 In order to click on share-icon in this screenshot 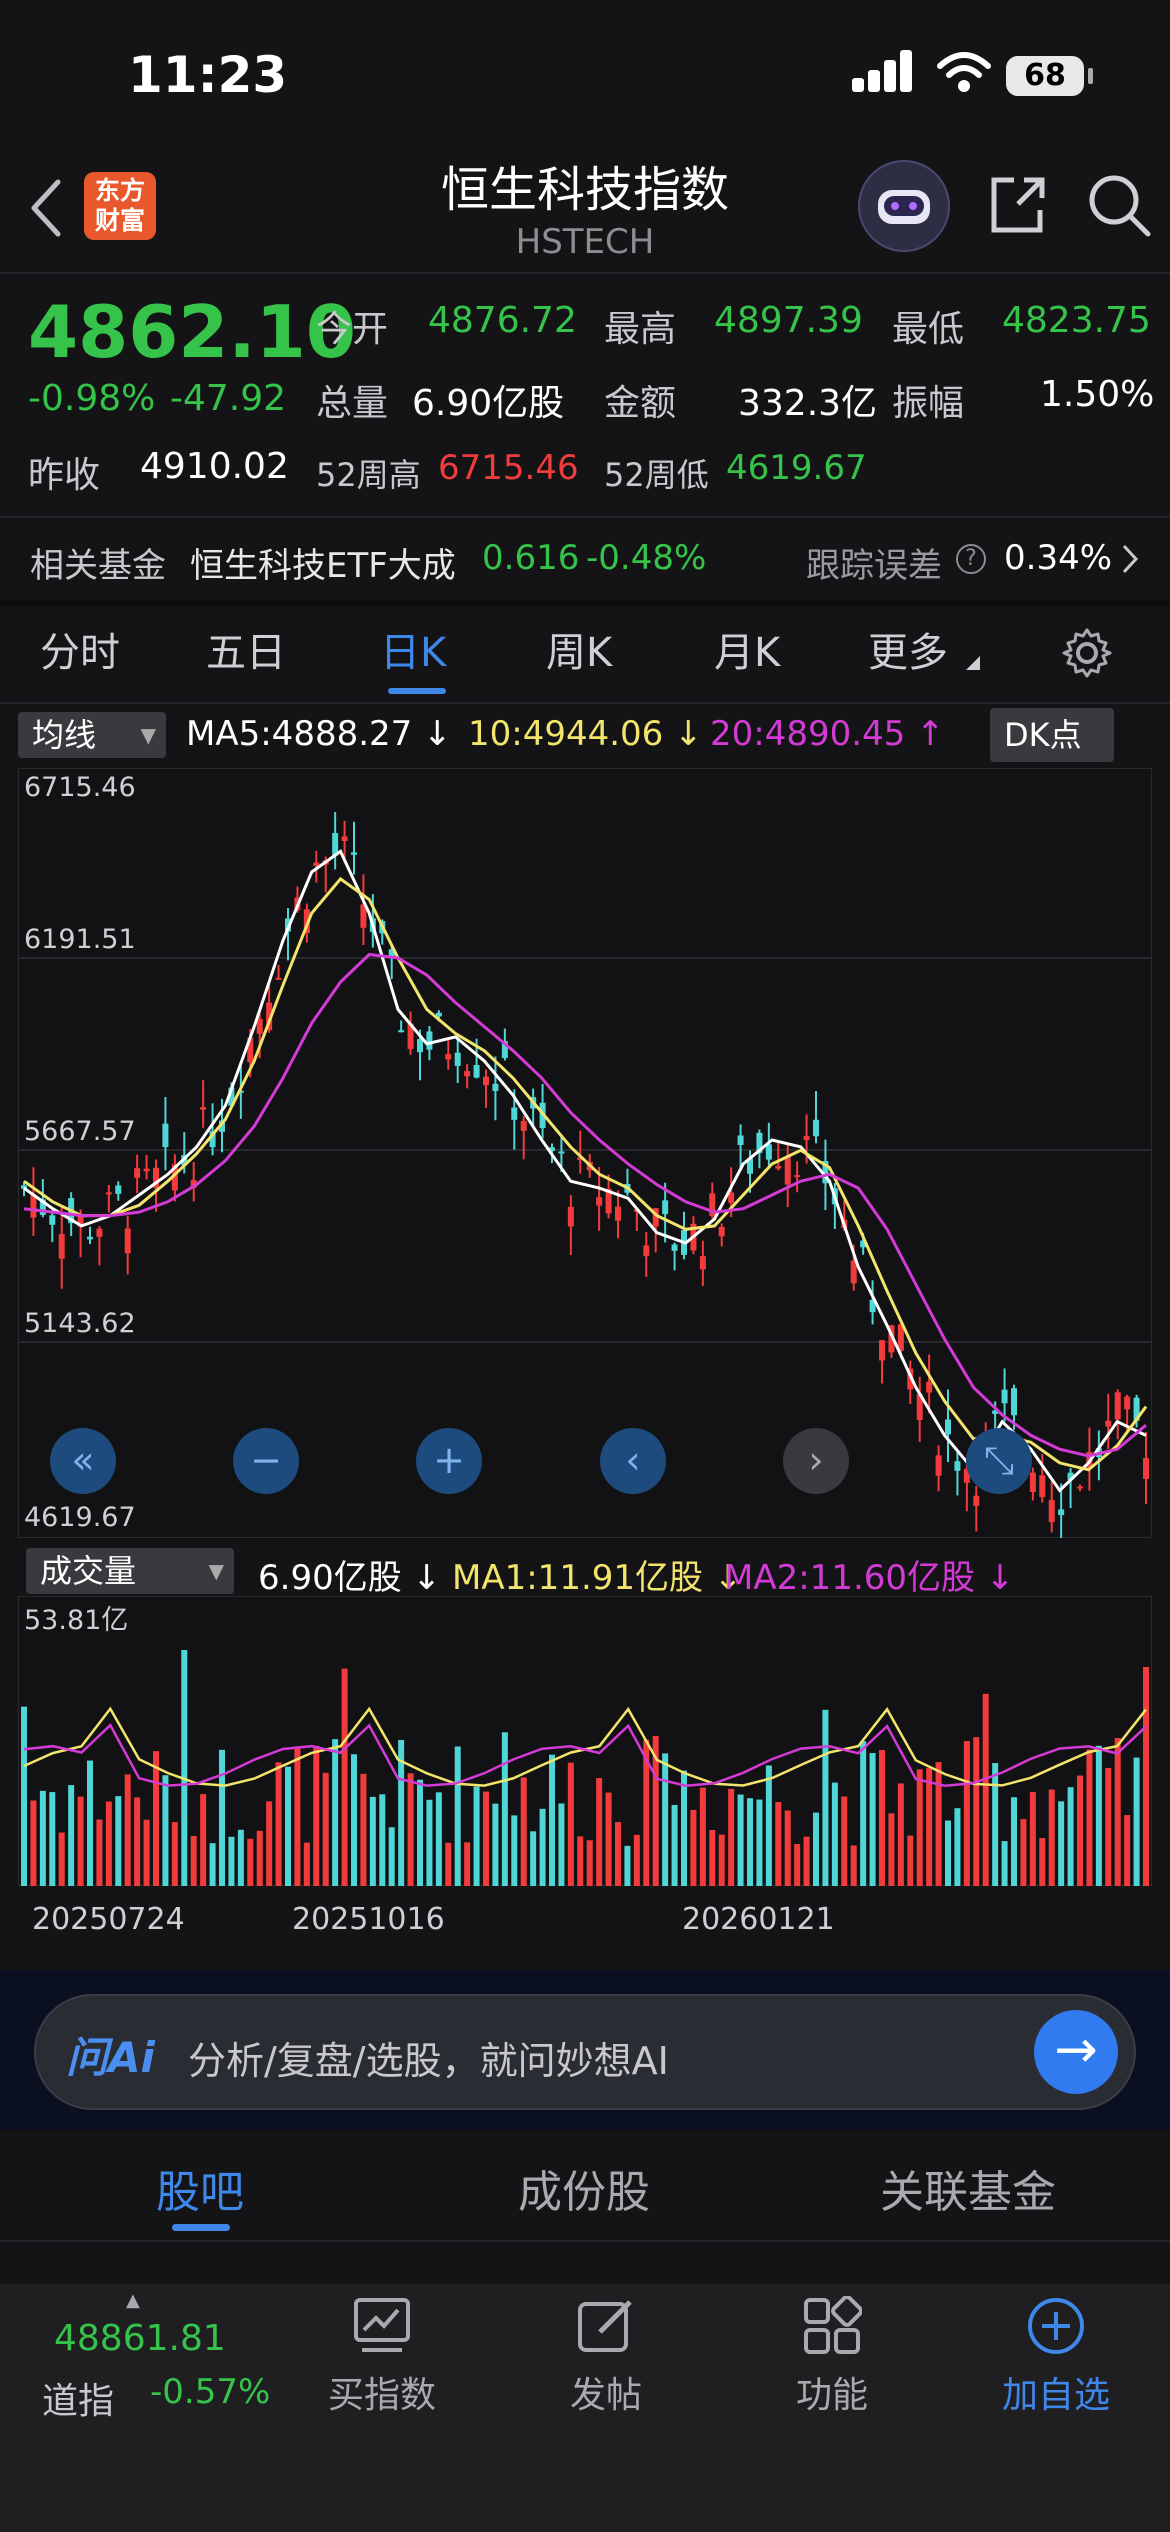, I will do `click(1017, 205)`.